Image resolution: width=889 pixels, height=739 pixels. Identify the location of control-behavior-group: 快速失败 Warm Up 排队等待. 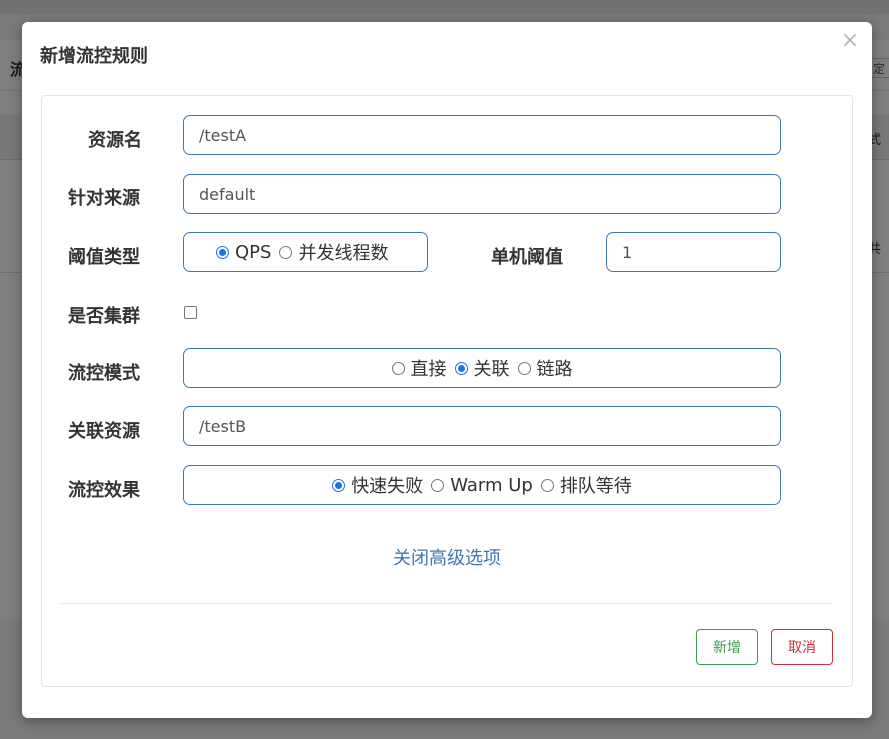
(482, 485).